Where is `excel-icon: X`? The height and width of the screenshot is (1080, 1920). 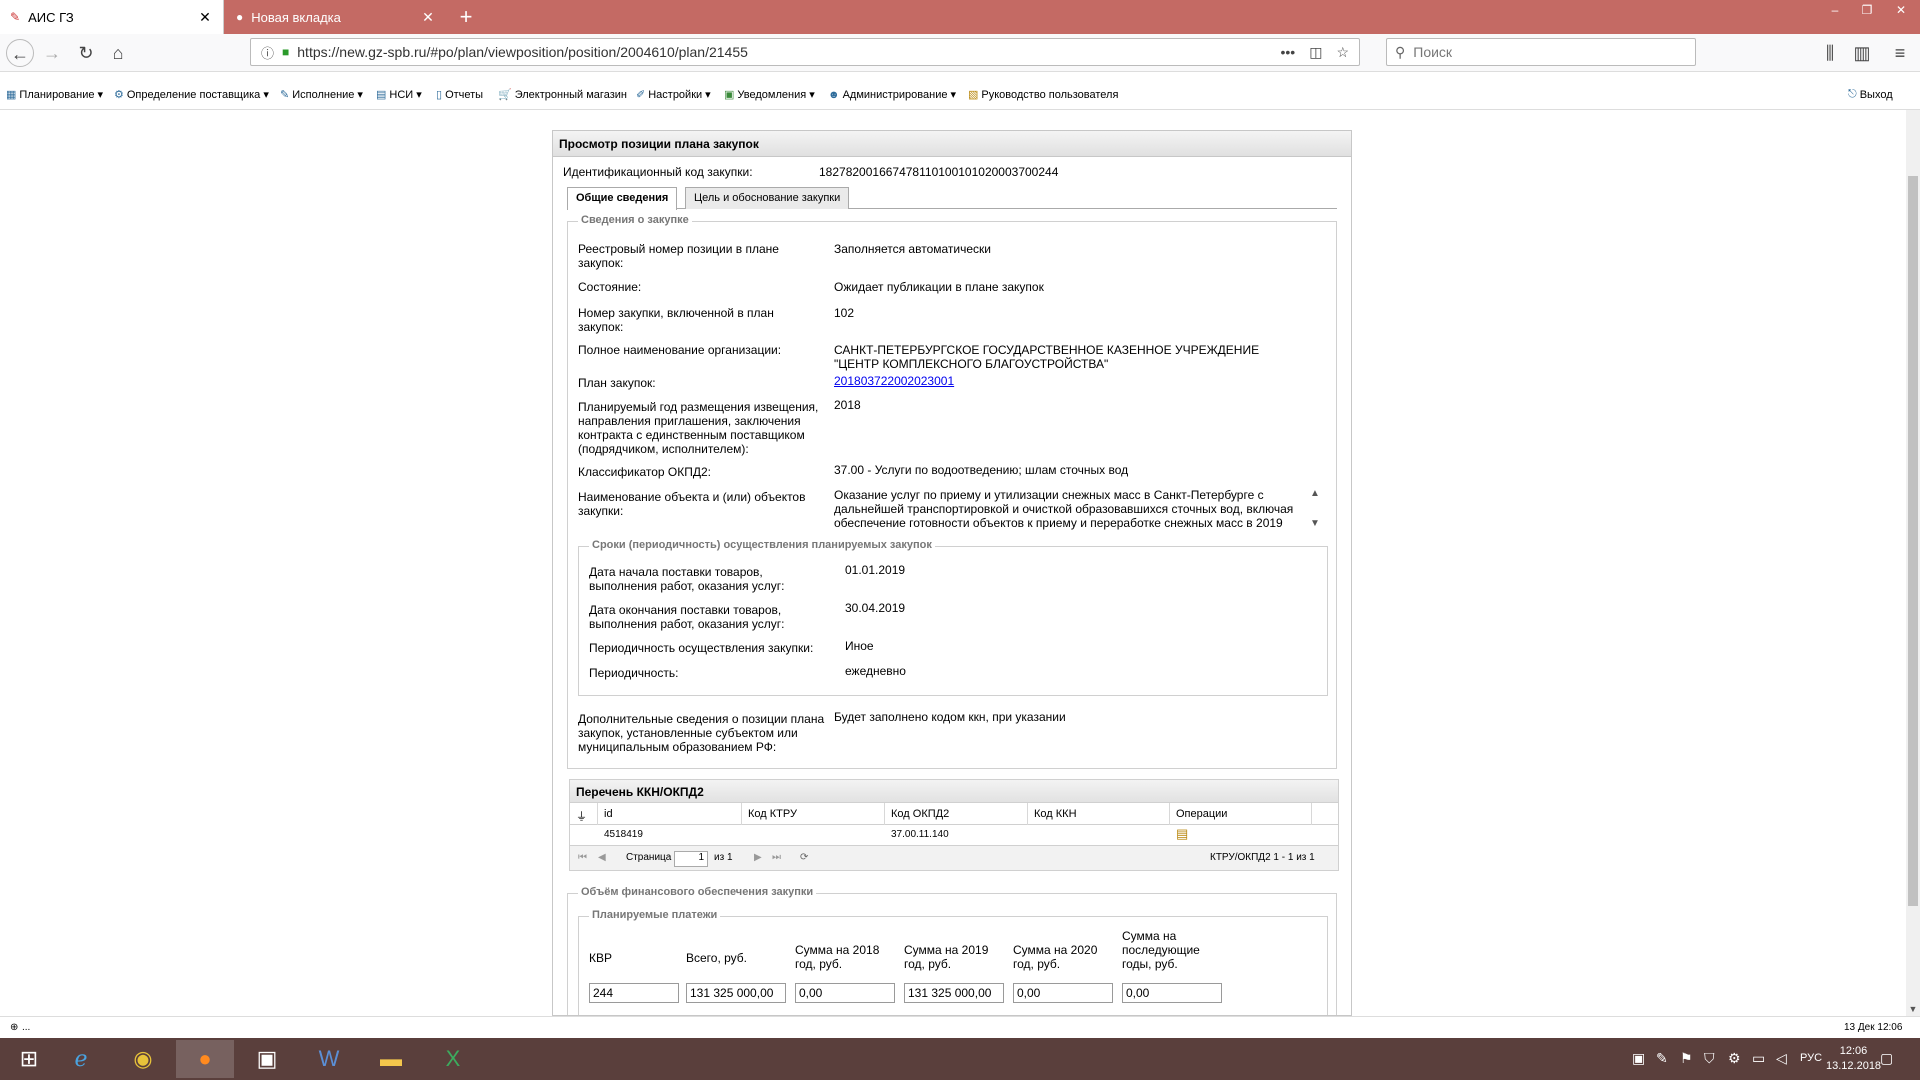
excel-icon: X is located at coordinates (453, 1059).